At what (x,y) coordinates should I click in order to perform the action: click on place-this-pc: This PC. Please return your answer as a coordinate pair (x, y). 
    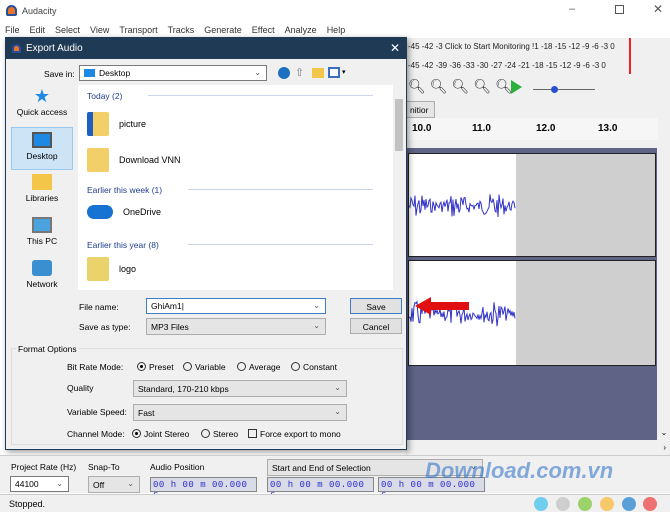
    Looking at the image, I should click on (42, 234).